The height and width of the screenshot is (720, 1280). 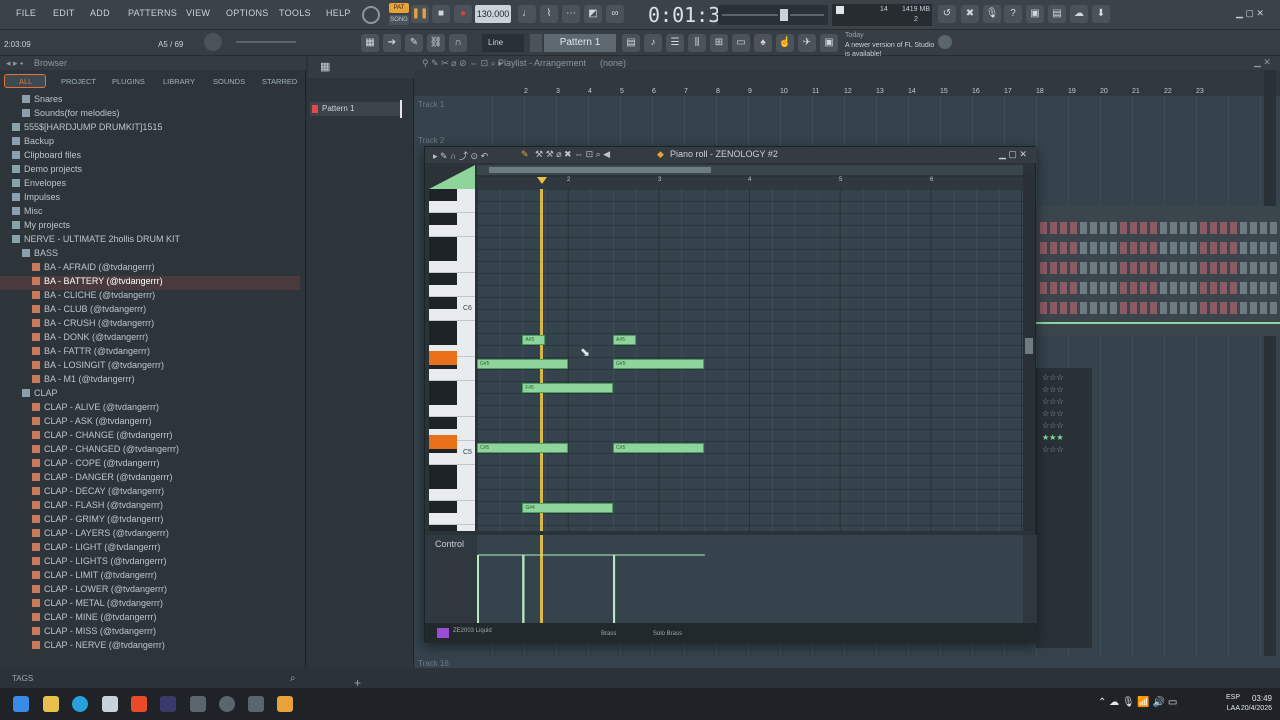 I want to click on edge-icon, so click(x=80, y=704).